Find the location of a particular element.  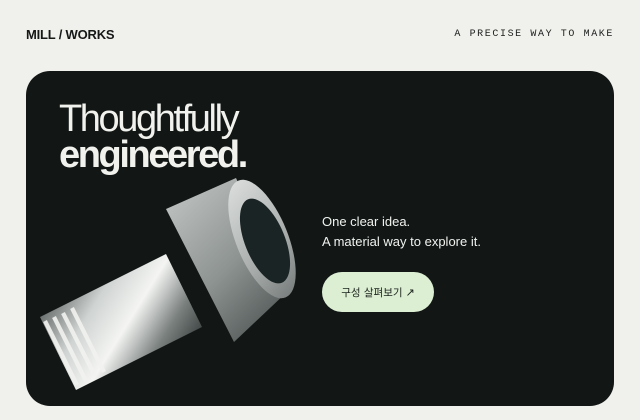

bolt-shaft is located at coordinates (121, 322).